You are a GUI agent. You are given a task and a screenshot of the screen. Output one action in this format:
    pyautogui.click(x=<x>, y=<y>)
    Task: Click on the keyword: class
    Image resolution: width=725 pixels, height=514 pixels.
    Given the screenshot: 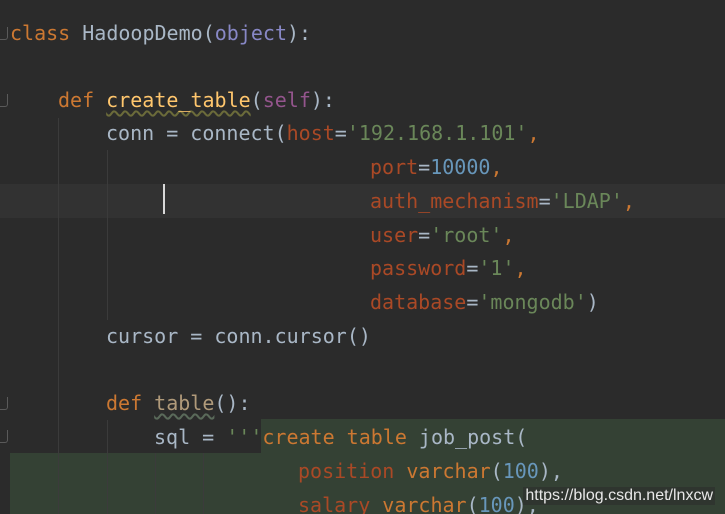 What is the action you would take?
    pyautogui.click(x=40, y=33)
    